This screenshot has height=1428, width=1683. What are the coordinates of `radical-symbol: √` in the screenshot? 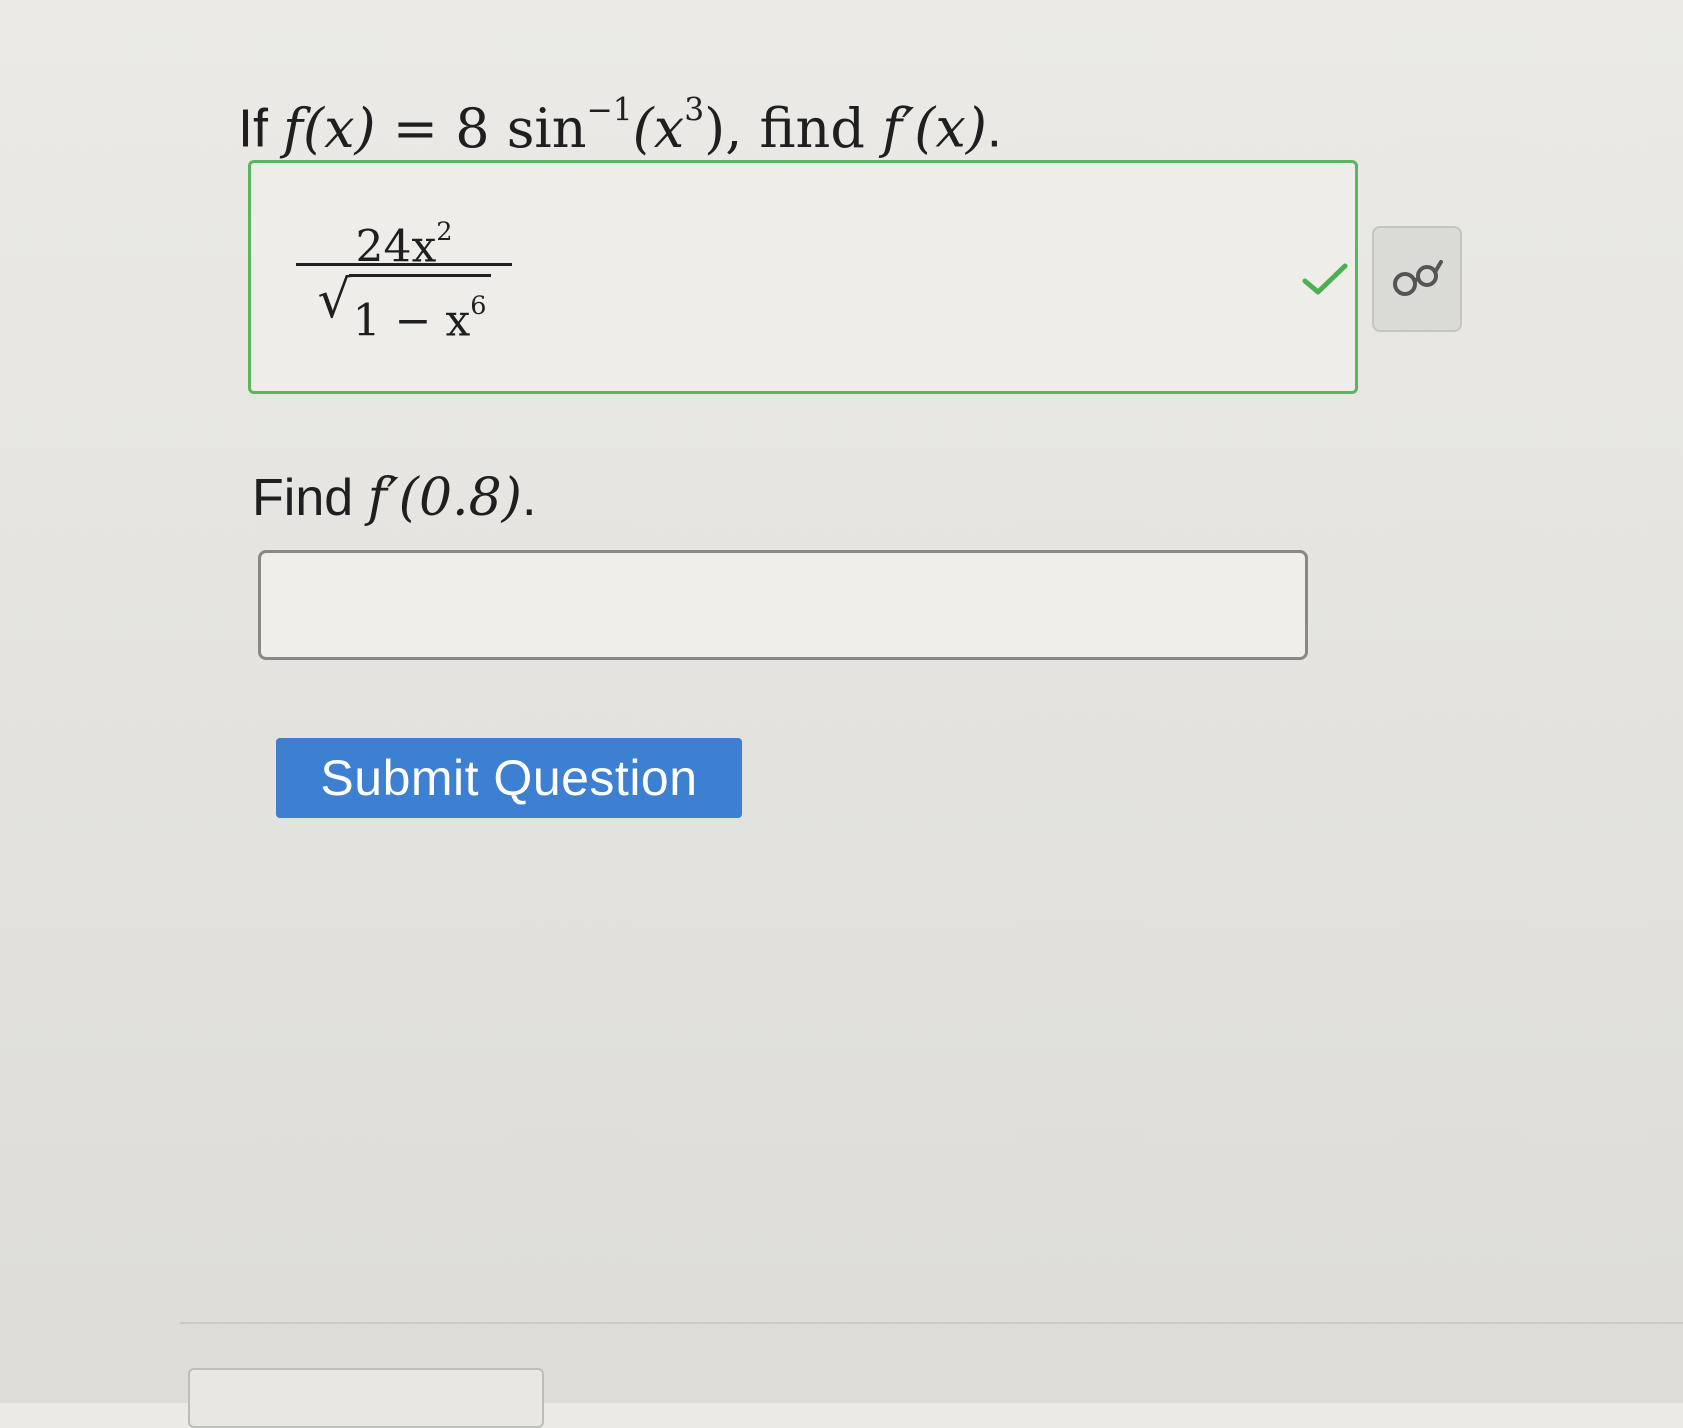 It's located at (334, 300).